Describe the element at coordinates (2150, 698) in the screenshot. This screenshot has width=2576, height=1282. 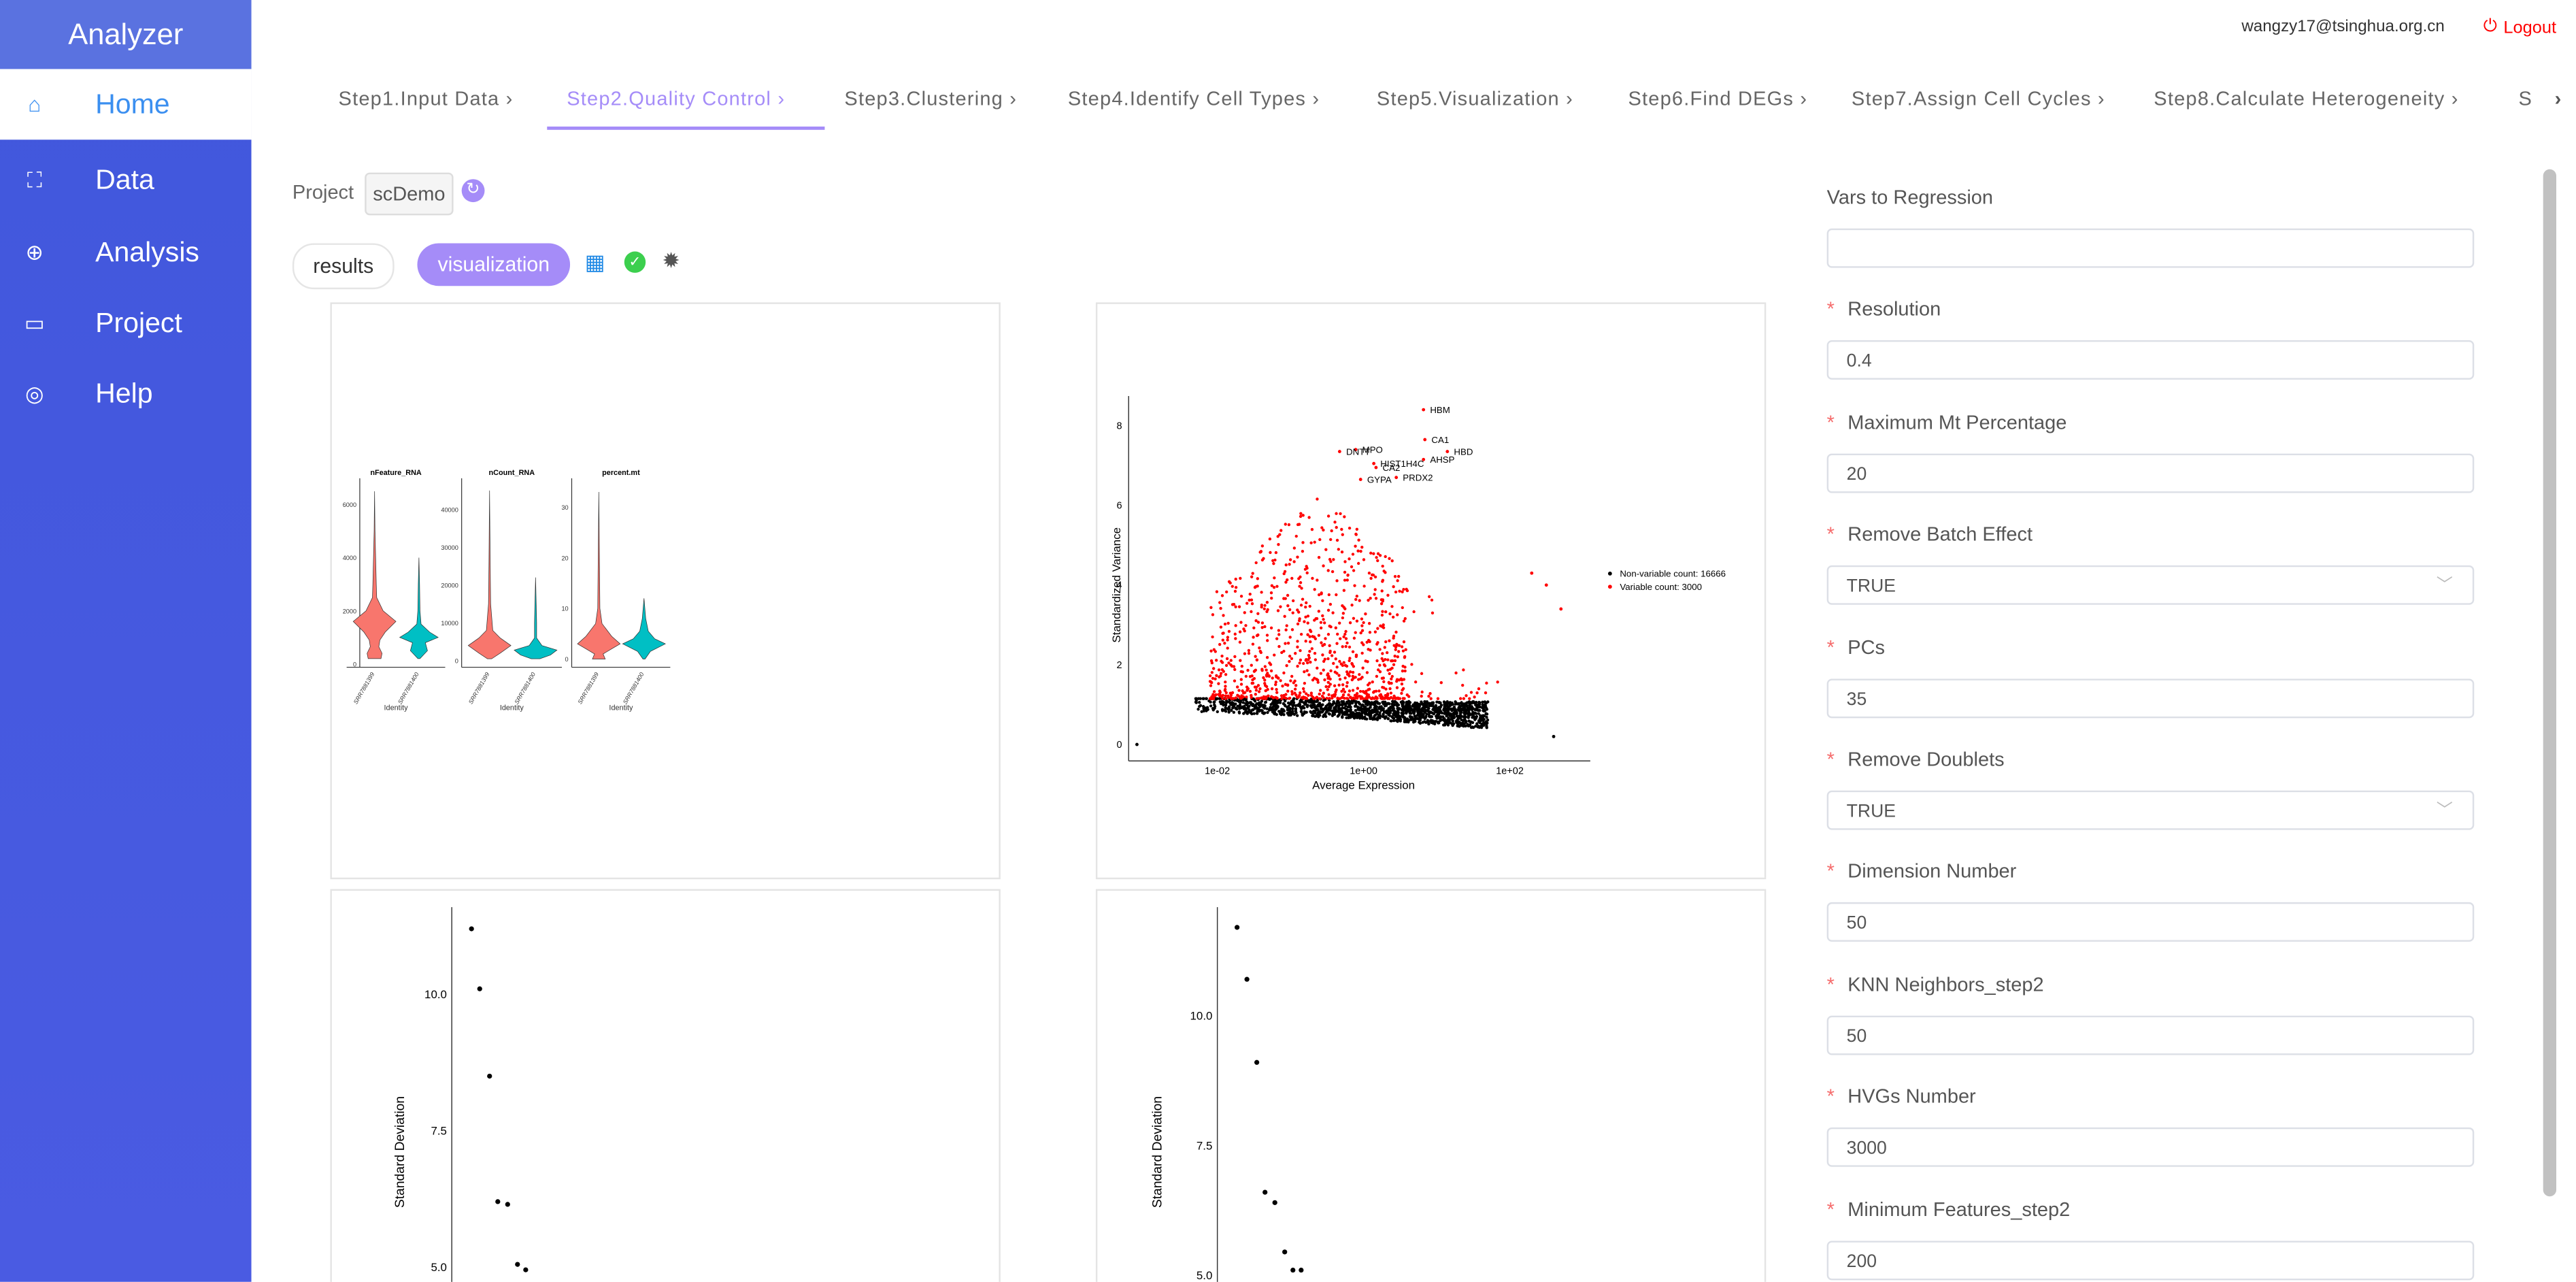
I see `input-field: 35` at that location.